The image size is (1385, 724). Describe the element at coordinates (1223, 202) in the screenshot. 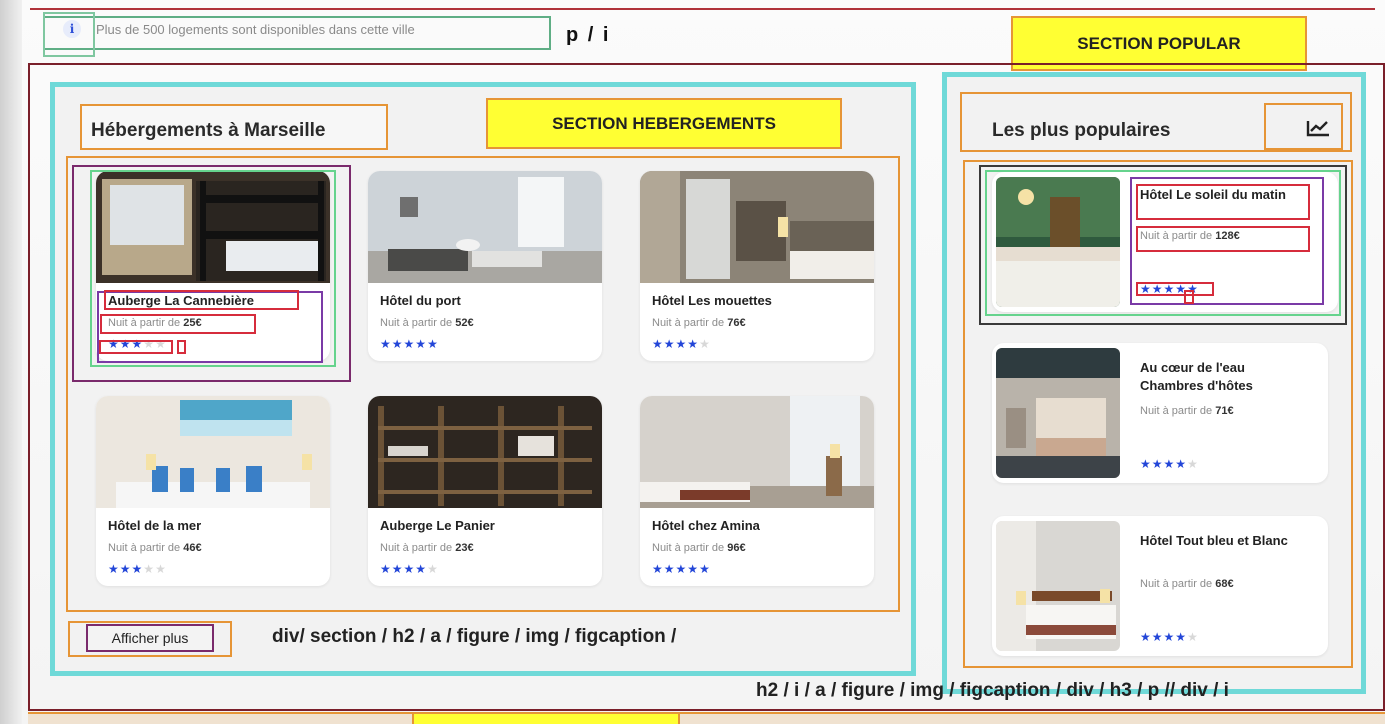

I see `popular-name-outline` at that location.